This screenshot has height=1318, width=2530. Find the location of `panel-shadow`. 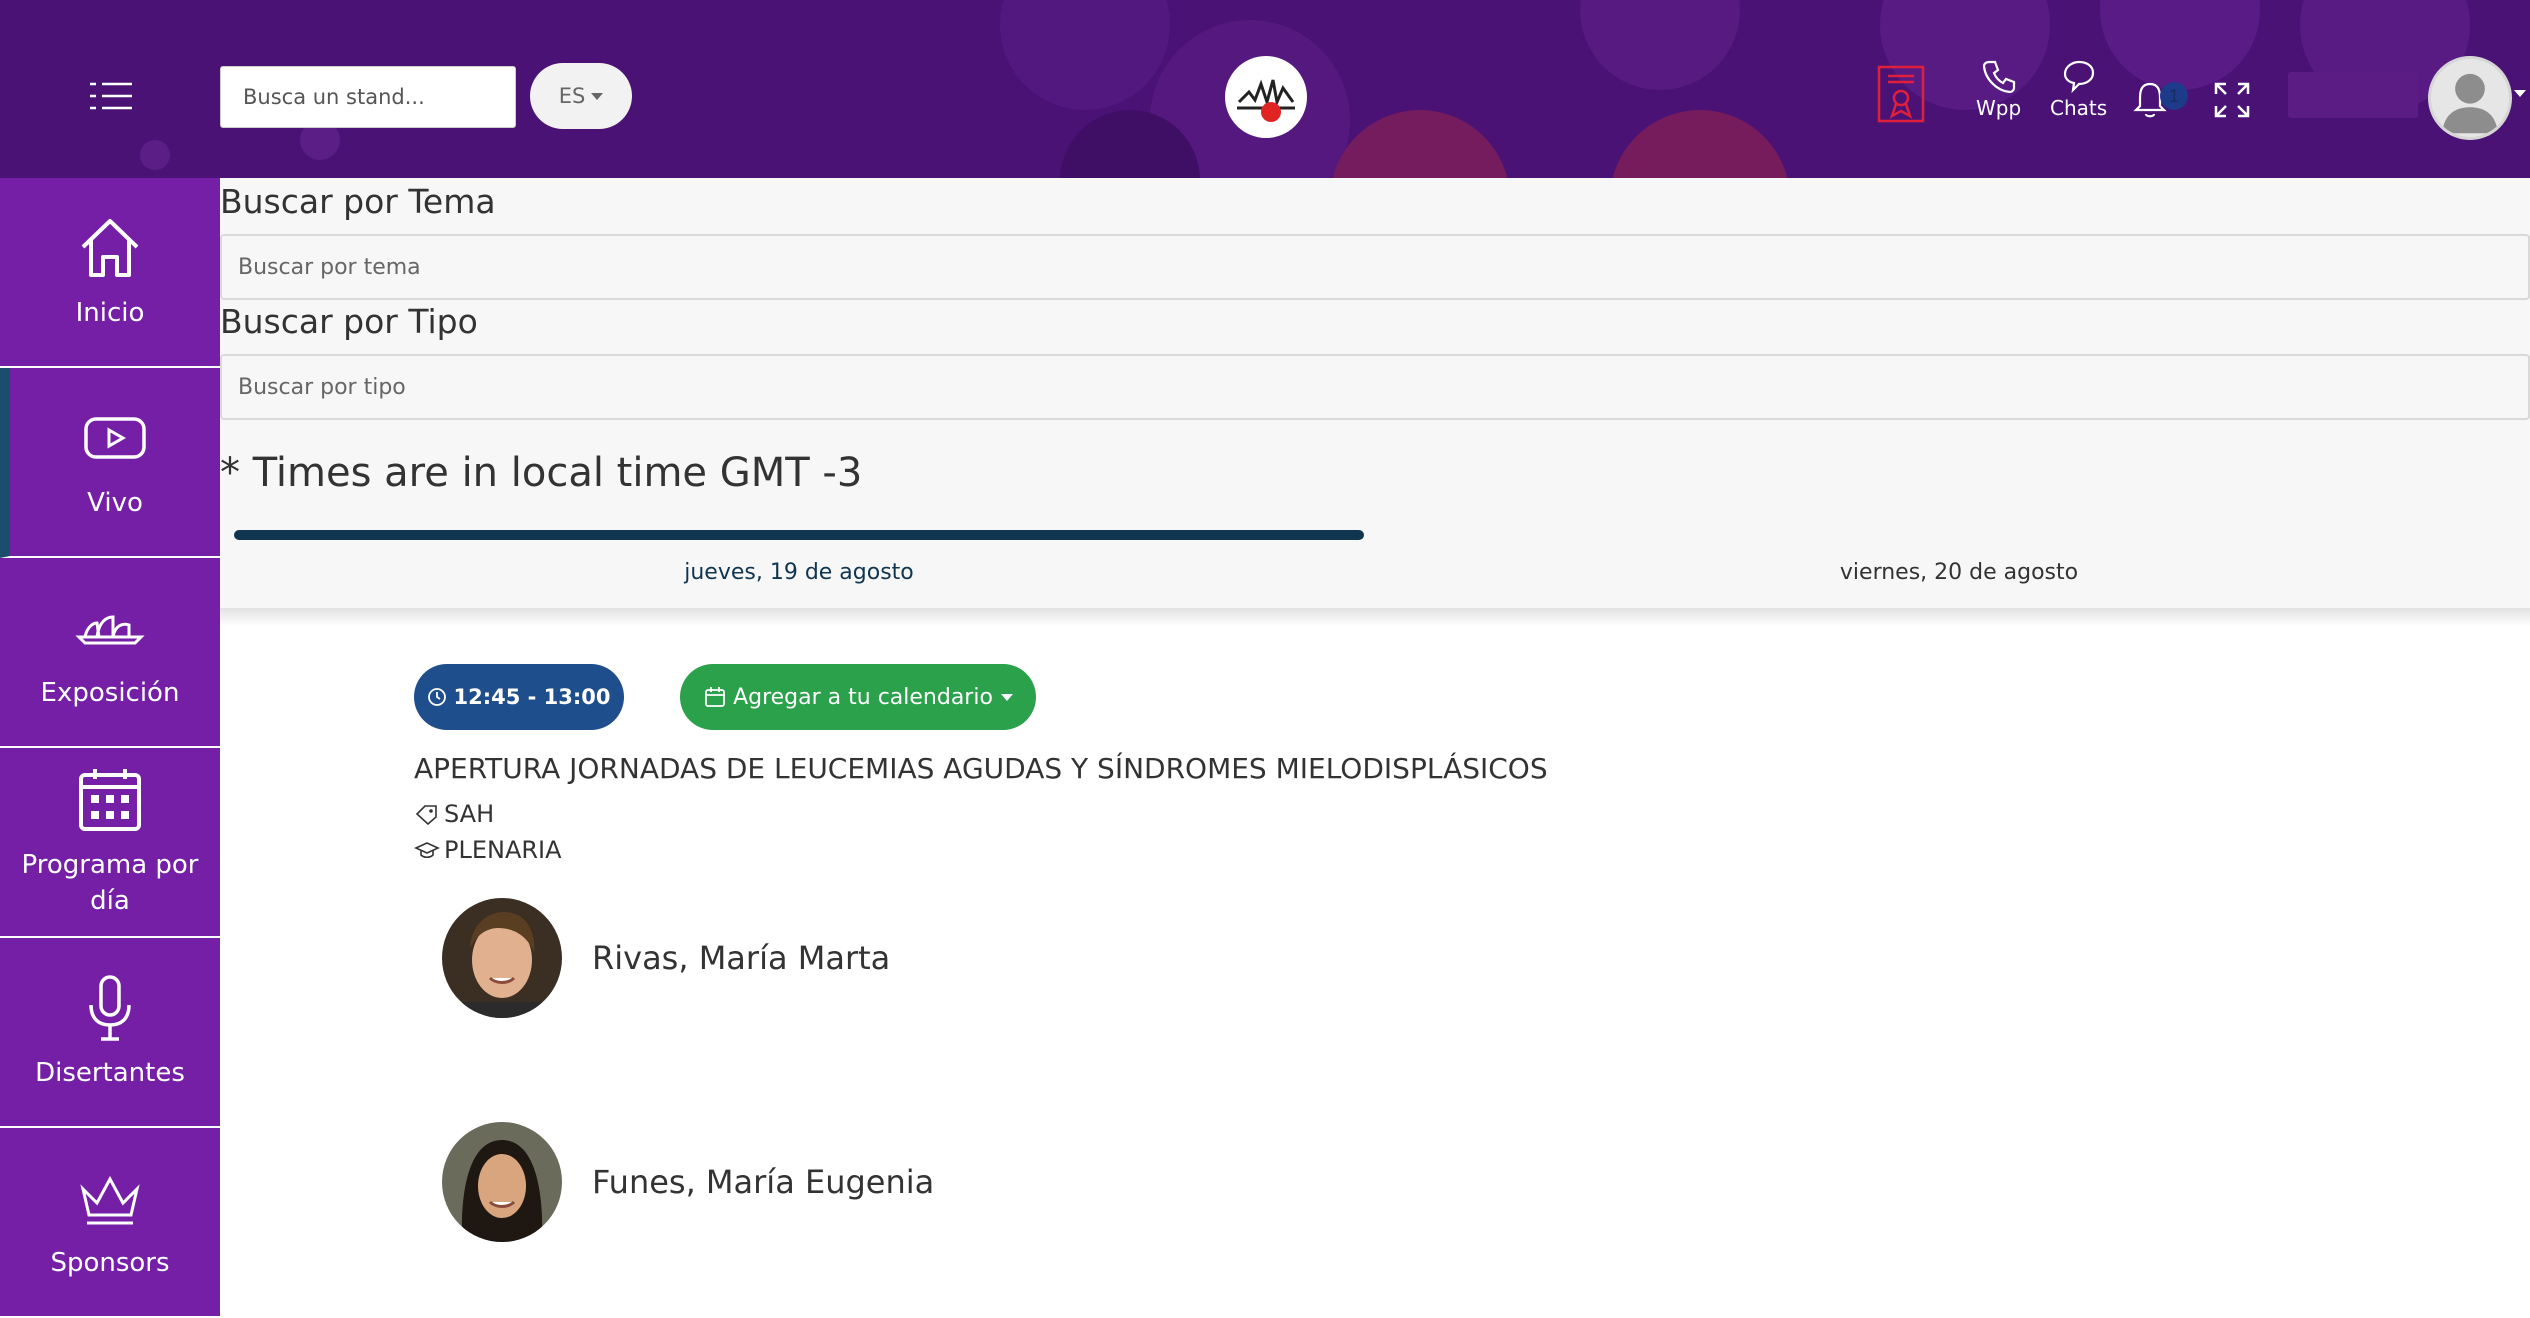

panel-shadow is located at coordinates (1375, 617).